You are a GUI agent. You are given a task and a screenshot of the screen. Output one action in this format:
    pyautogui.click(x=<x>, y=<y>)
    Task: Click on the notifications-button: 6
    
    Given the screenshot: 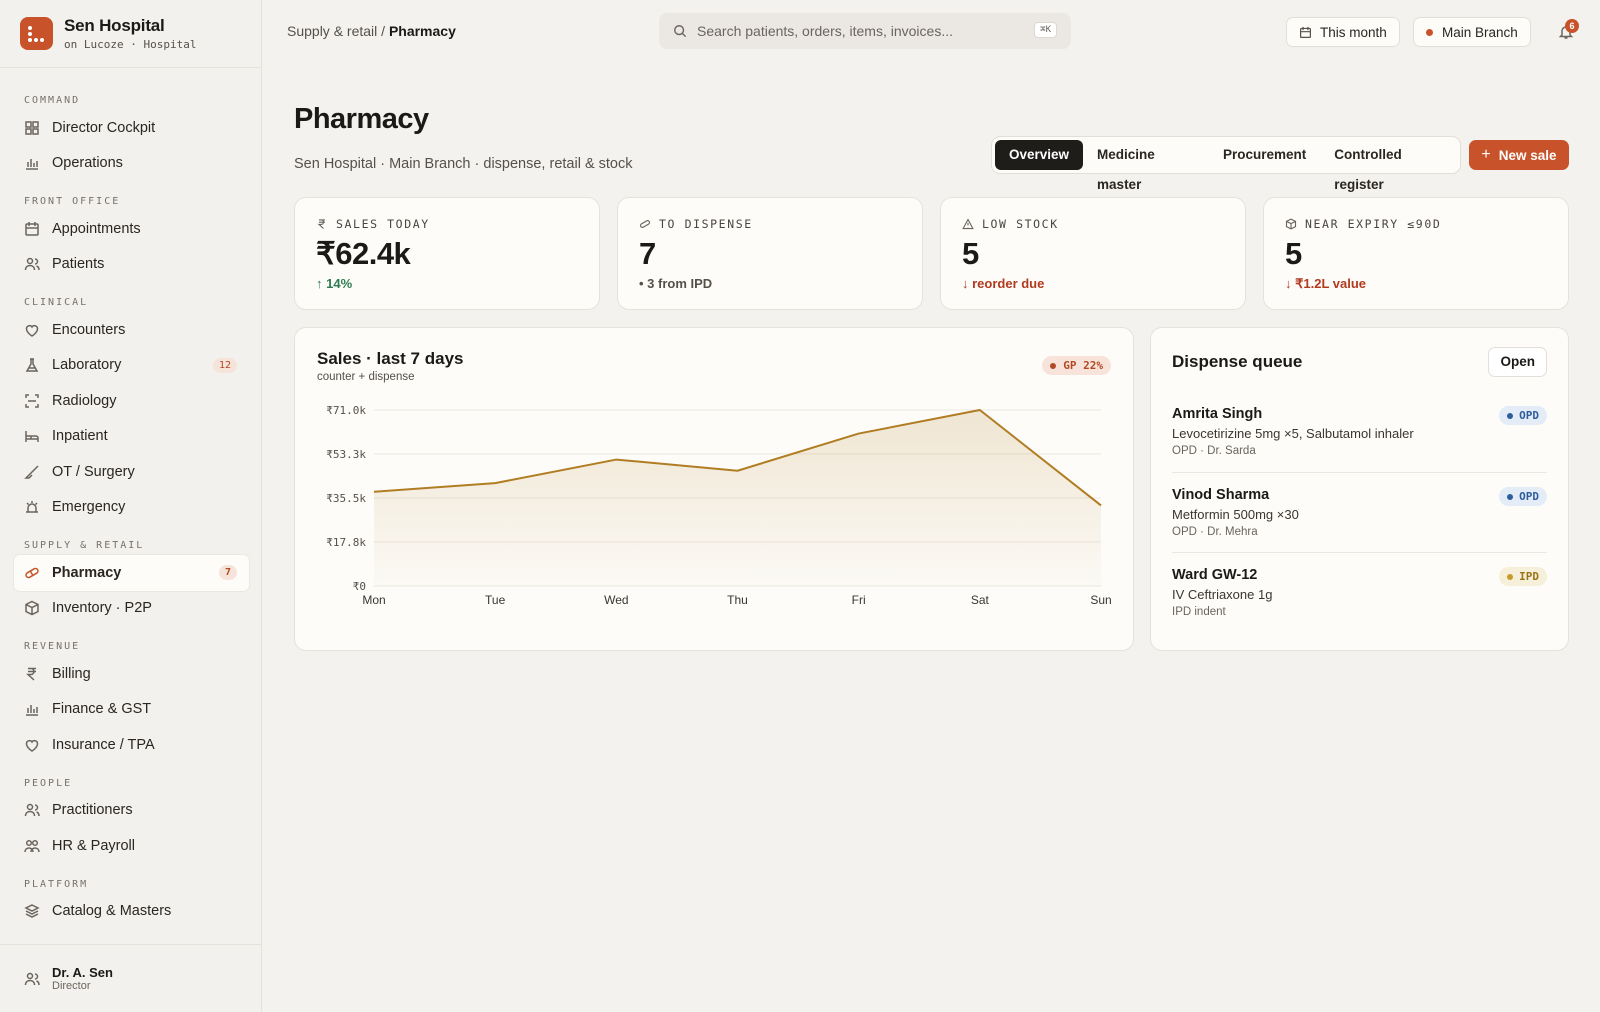 What is the action you would take?
    pyautogui.click(x=1568, y=32)
    